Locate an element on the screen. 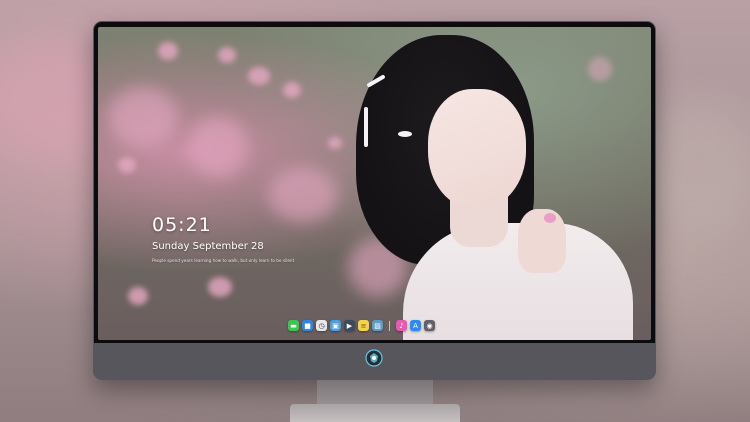 This screenshot has width=750, height=422. clock-date: Sunday September 28 is located at coordinates (208, 246).